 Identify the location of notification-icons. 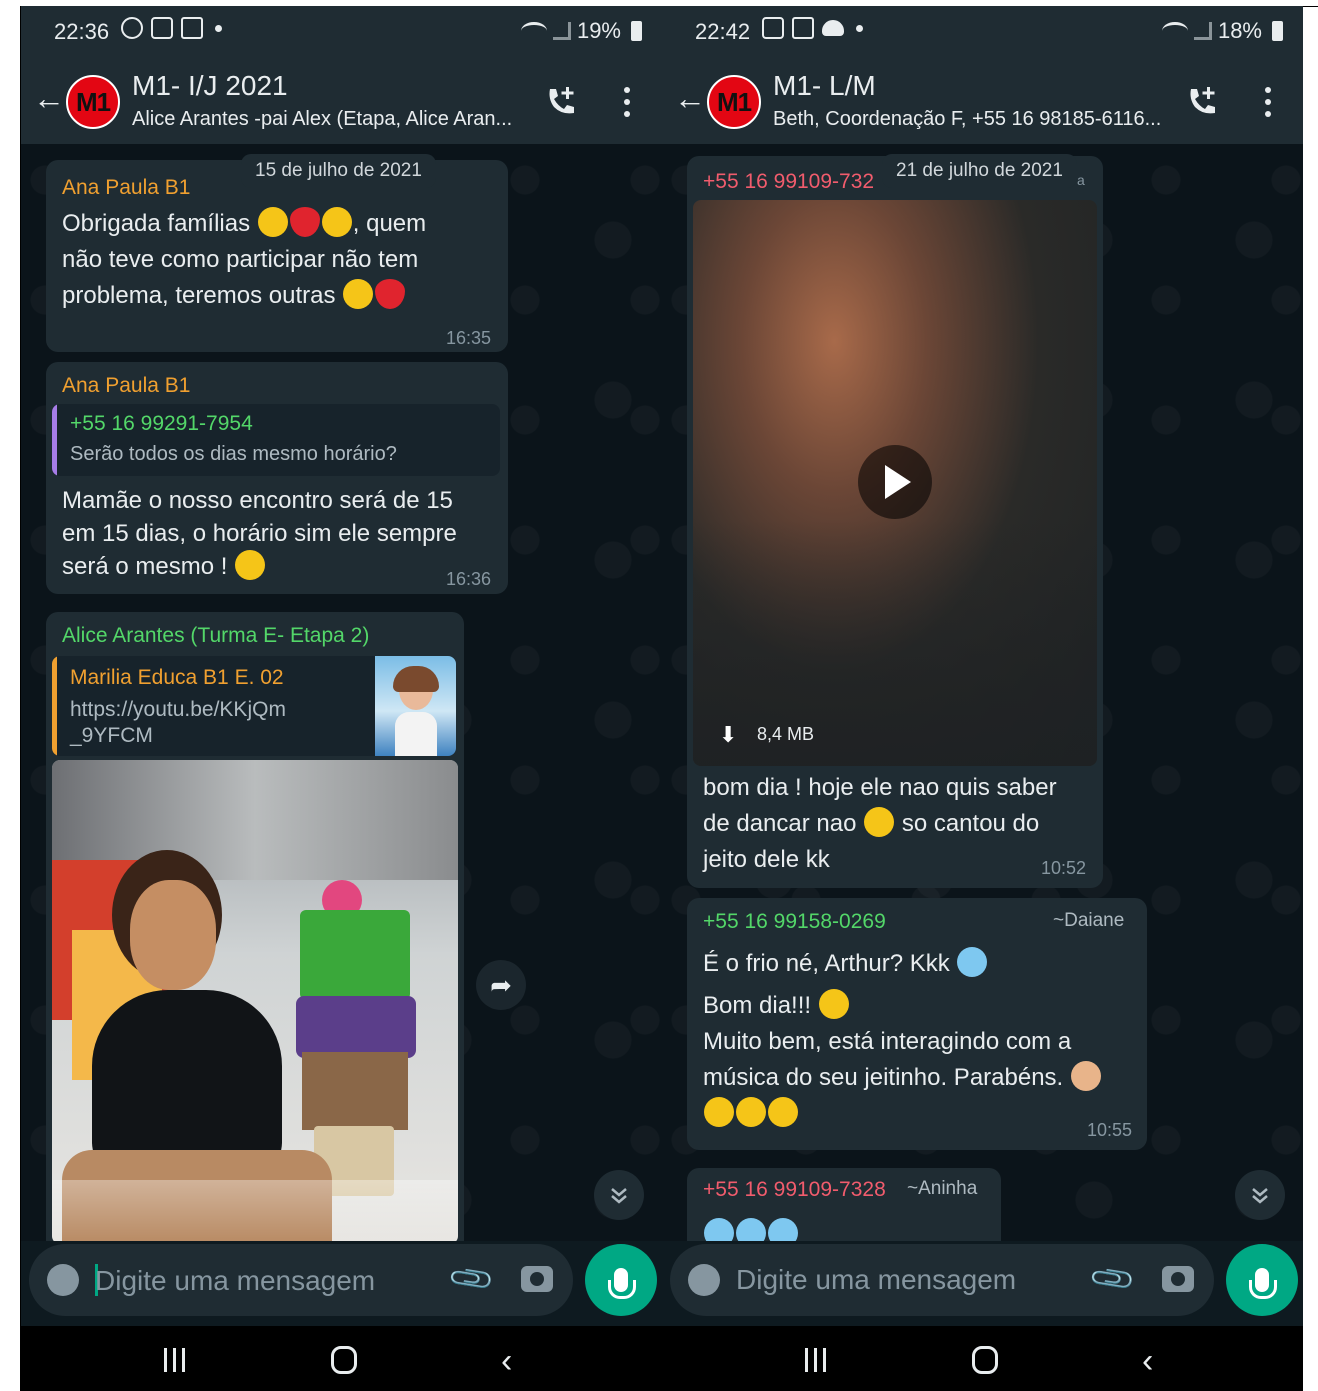
(171, 28).